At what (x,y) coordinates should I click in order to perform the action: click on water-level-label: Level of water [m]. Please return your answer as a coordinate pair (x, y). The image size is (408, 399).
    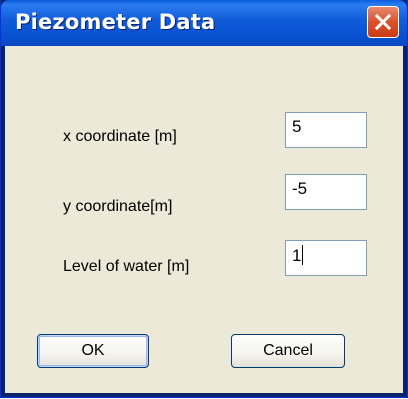
    Looking at the image, I should click on (126, 266).